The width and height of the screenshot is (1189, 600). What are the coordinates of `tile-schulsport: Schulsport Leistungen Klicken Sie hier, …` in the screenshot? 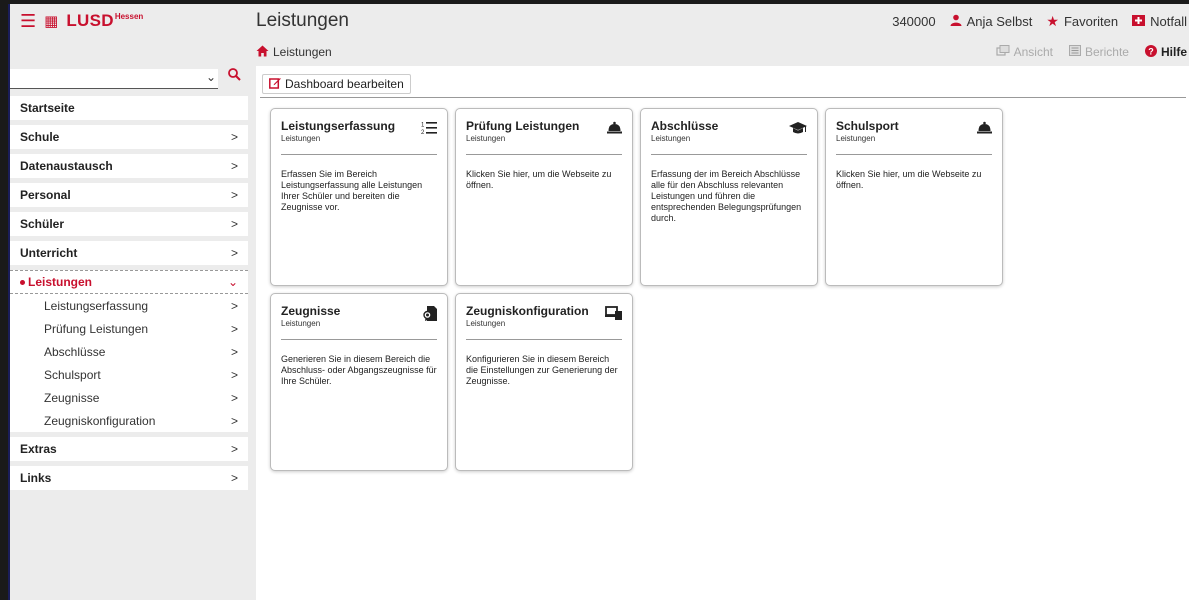 It's located at (914, 197).